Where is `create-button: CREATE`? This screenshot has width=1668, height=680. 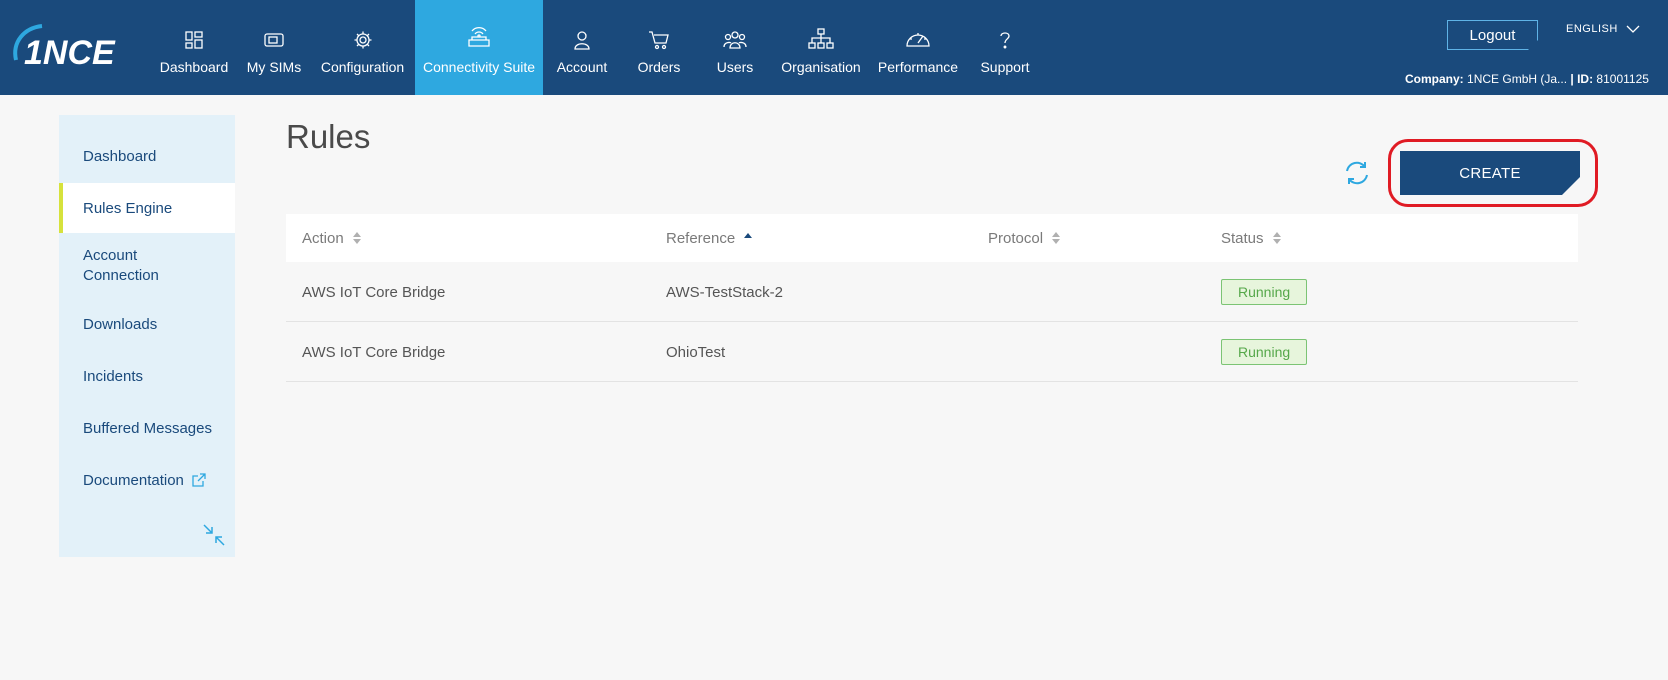
create-button: CREATE is located at coordinates (1490, 173).